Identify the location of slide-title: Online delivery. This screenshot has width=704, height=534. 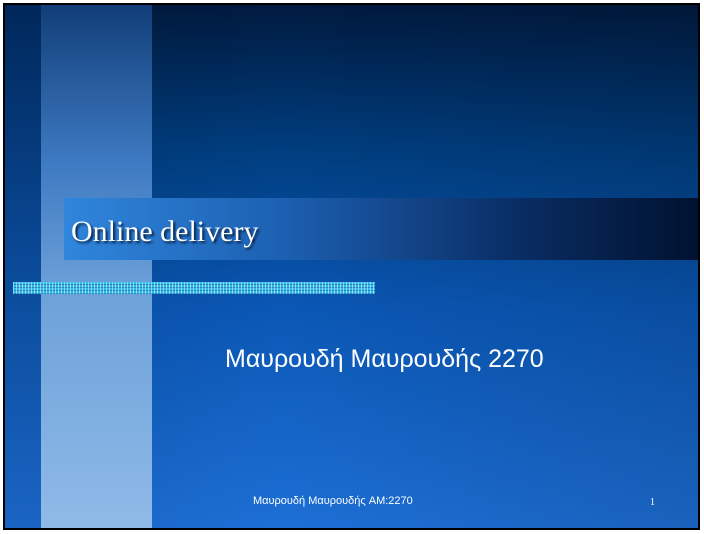
(165, 231).